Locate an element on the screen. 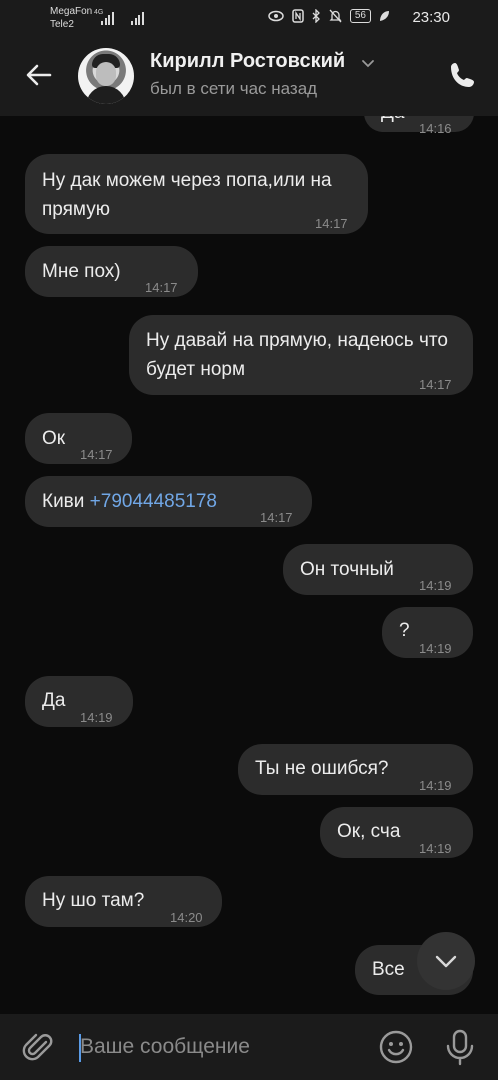  message-bubble-out: ? 14:19 is located at coordinates (427, 632).